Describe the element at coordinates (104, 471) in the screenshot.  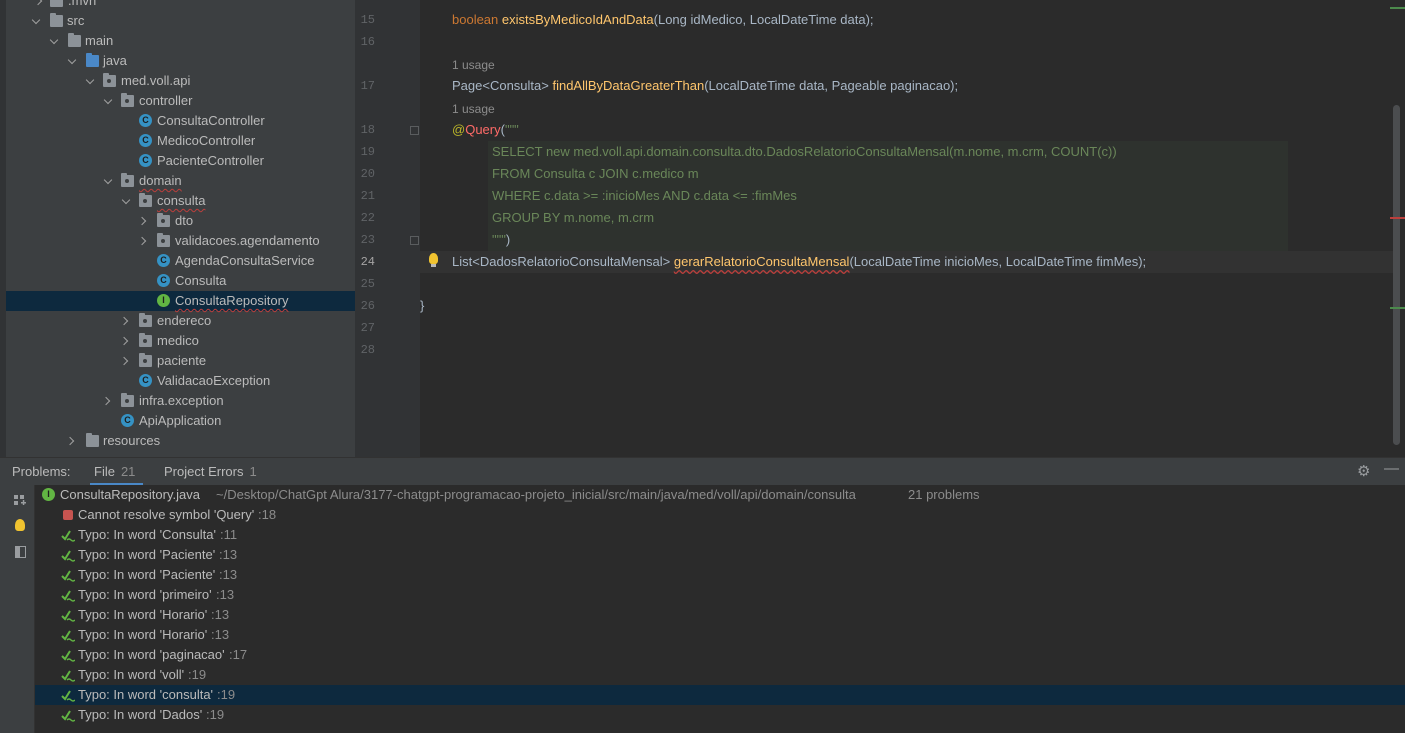
I see `tab-label: File` at that location.